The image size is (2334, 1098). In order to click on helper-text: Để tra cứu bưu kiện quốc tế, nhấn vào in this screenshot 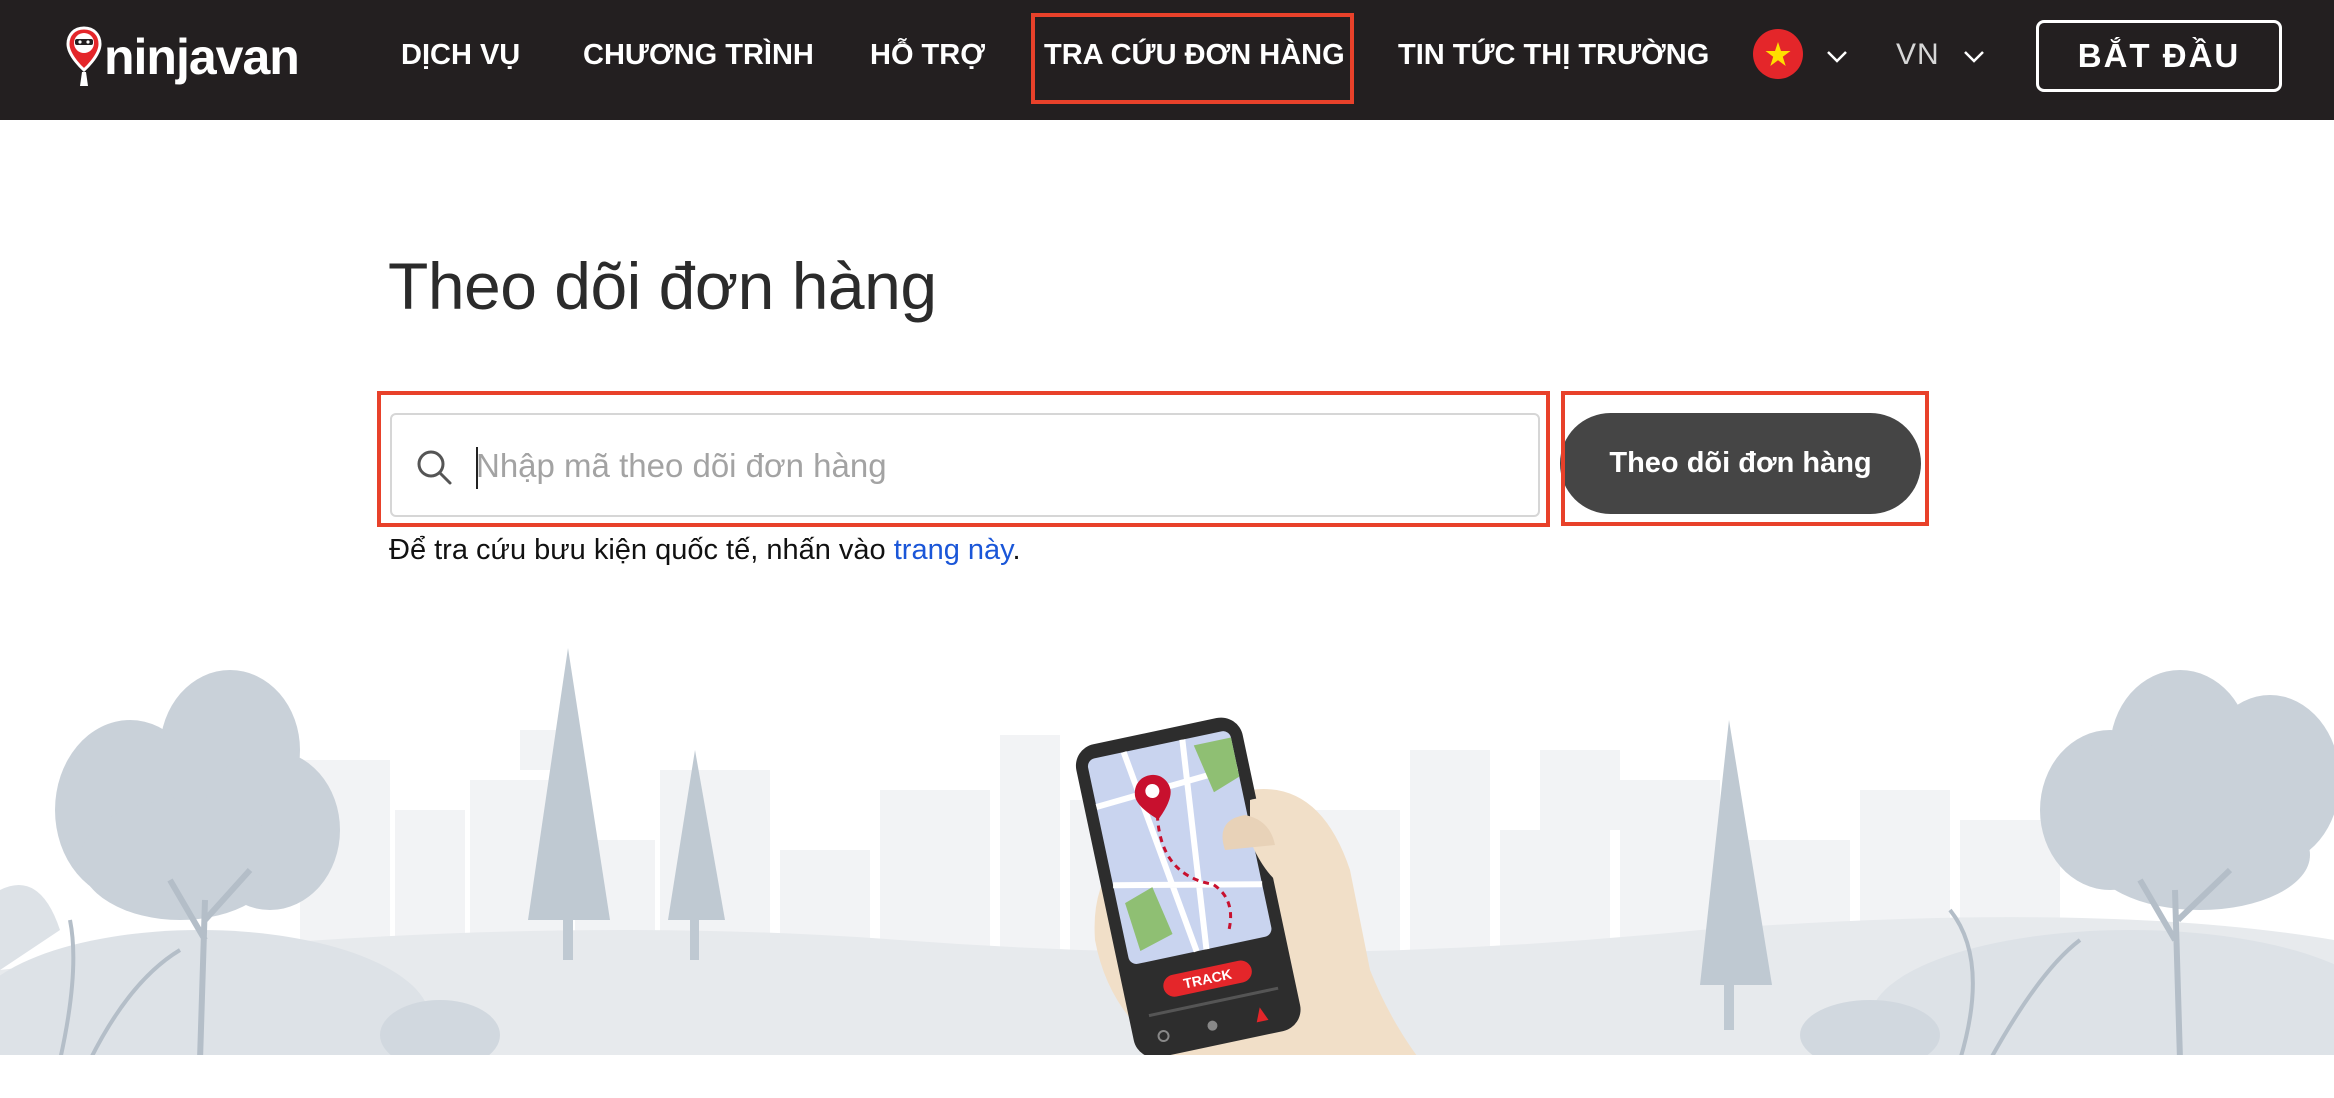, I will do `click(641, 550)`.